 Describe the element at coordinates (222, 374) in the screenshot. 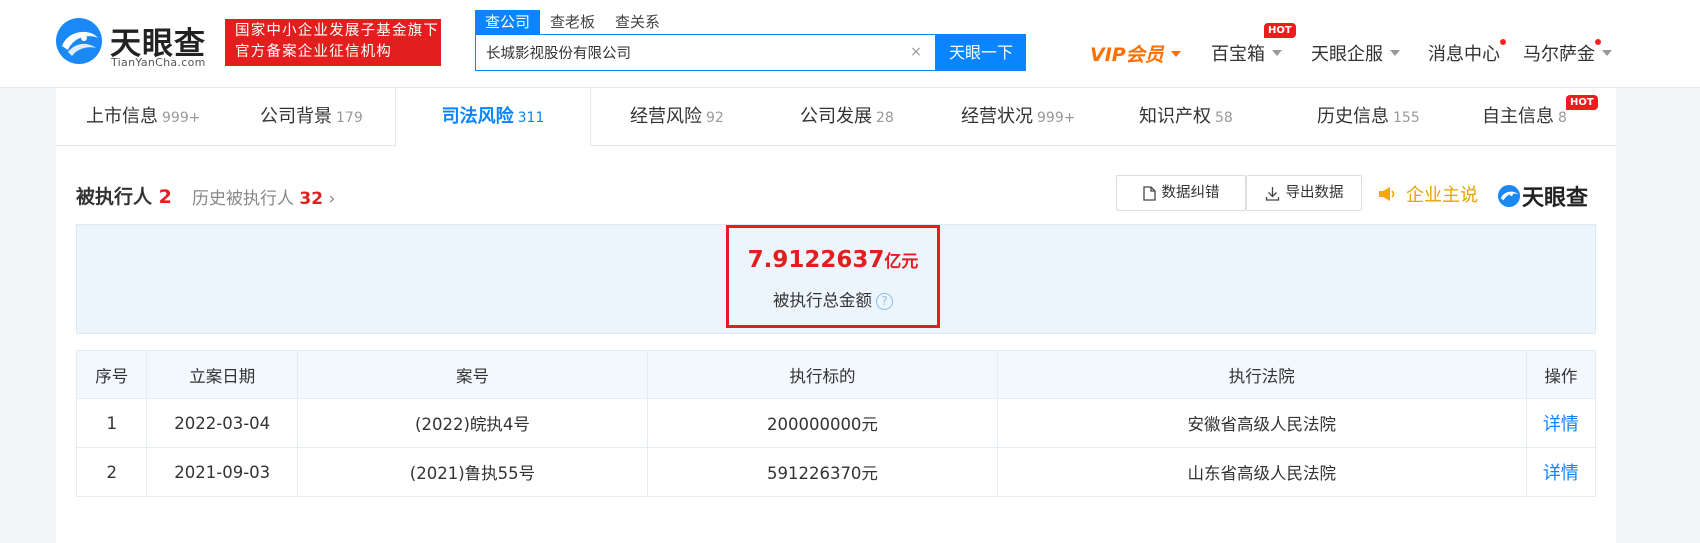

I see `col-header-date: 立案日期` at that location.